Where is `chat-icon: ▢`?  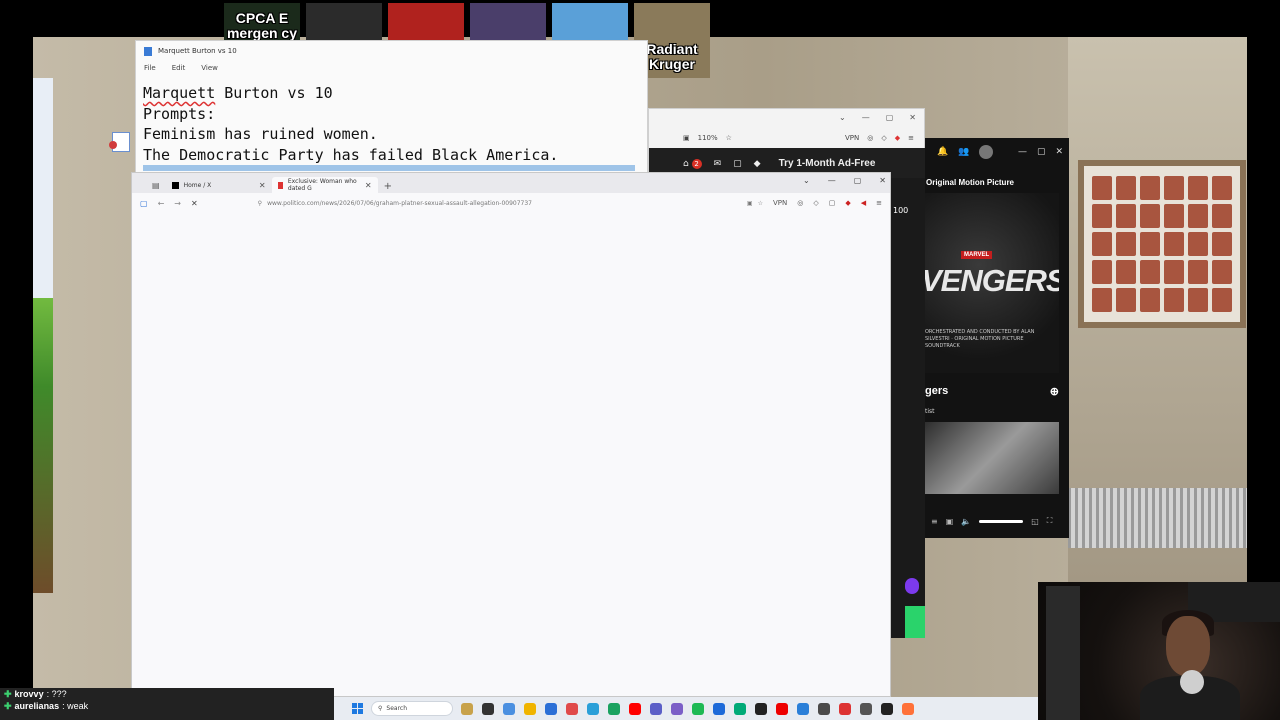 chat-icon: ▢ is located at coordinates (737, 164).